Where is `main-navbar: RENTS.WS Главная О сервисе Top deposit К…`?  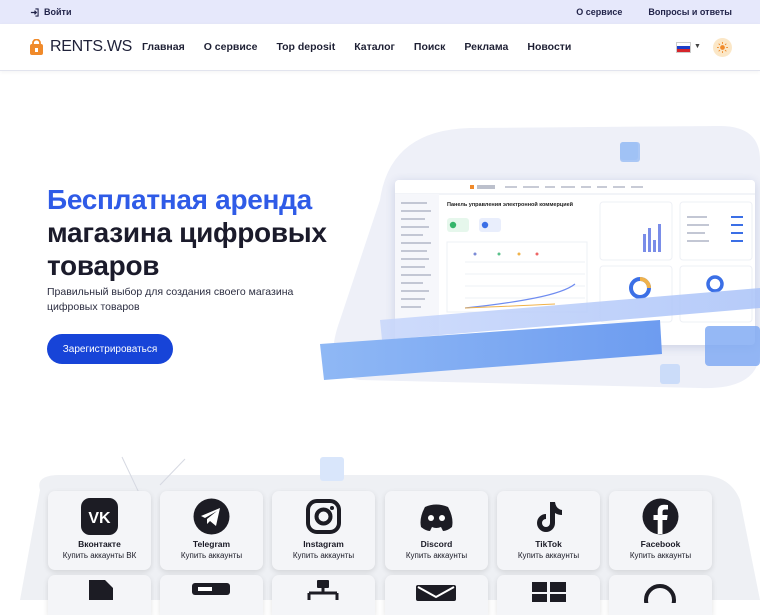
main-navbar: RENTS.WS Главная О сервисе Top deposit К… is located at coordinates (380, 47).